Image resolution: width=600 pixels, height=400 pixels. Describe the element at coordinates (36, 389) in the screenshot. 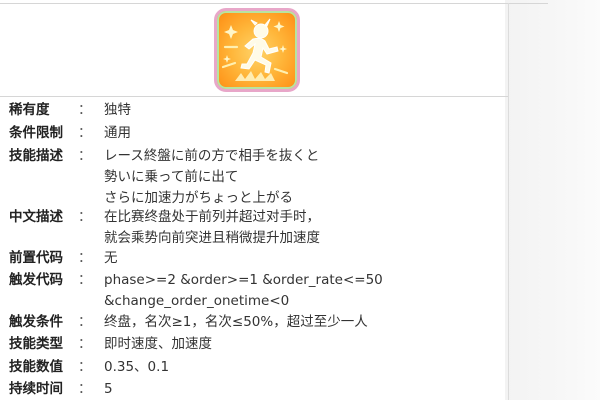

I see `duration-label: 持续时间` at that location.